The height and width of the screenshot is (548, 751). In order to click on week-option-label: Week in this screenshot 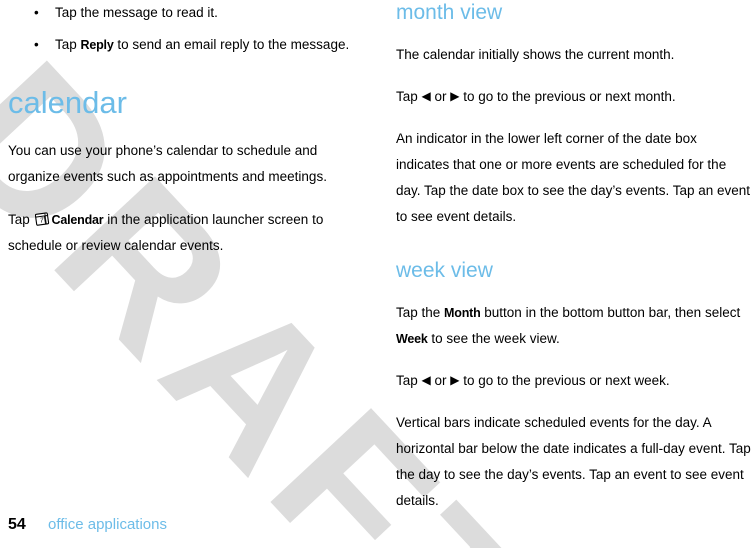, I will do `click(412, 339)`.